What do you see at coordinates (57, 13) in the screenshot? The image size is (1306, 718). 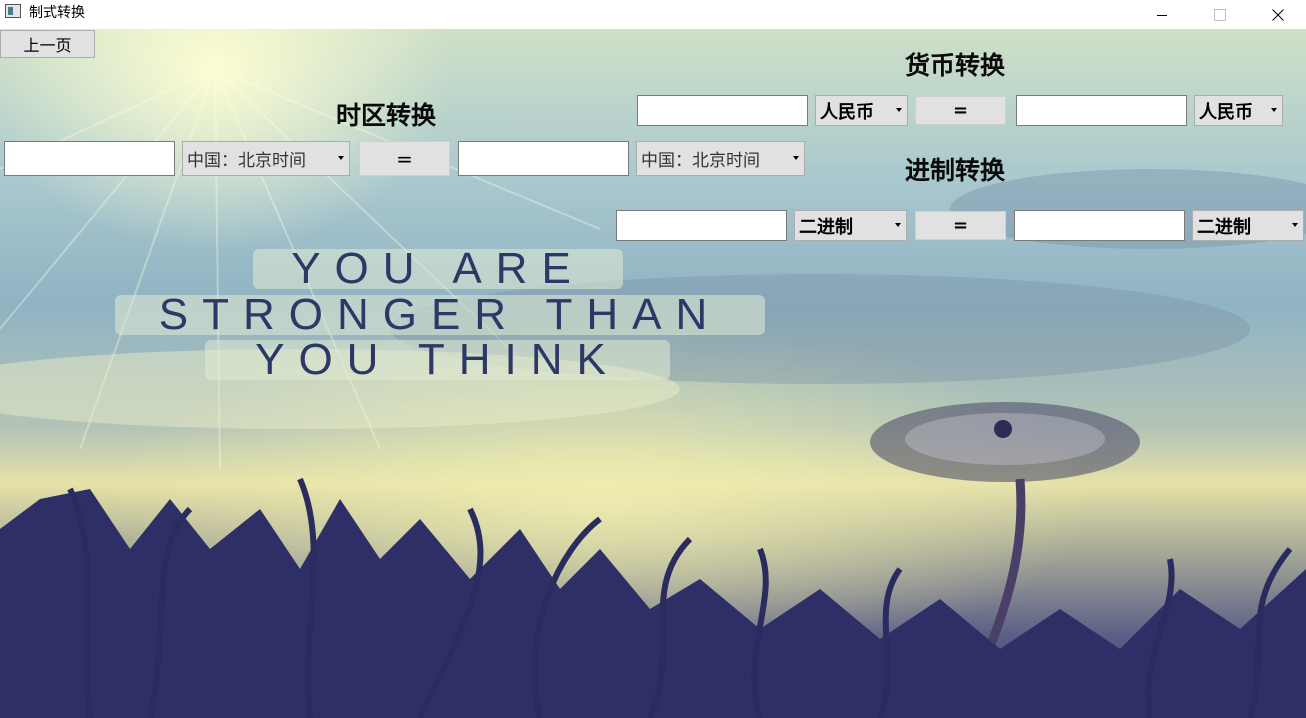 I see `window-title: 制式转换` at bounding box center [57, 13].